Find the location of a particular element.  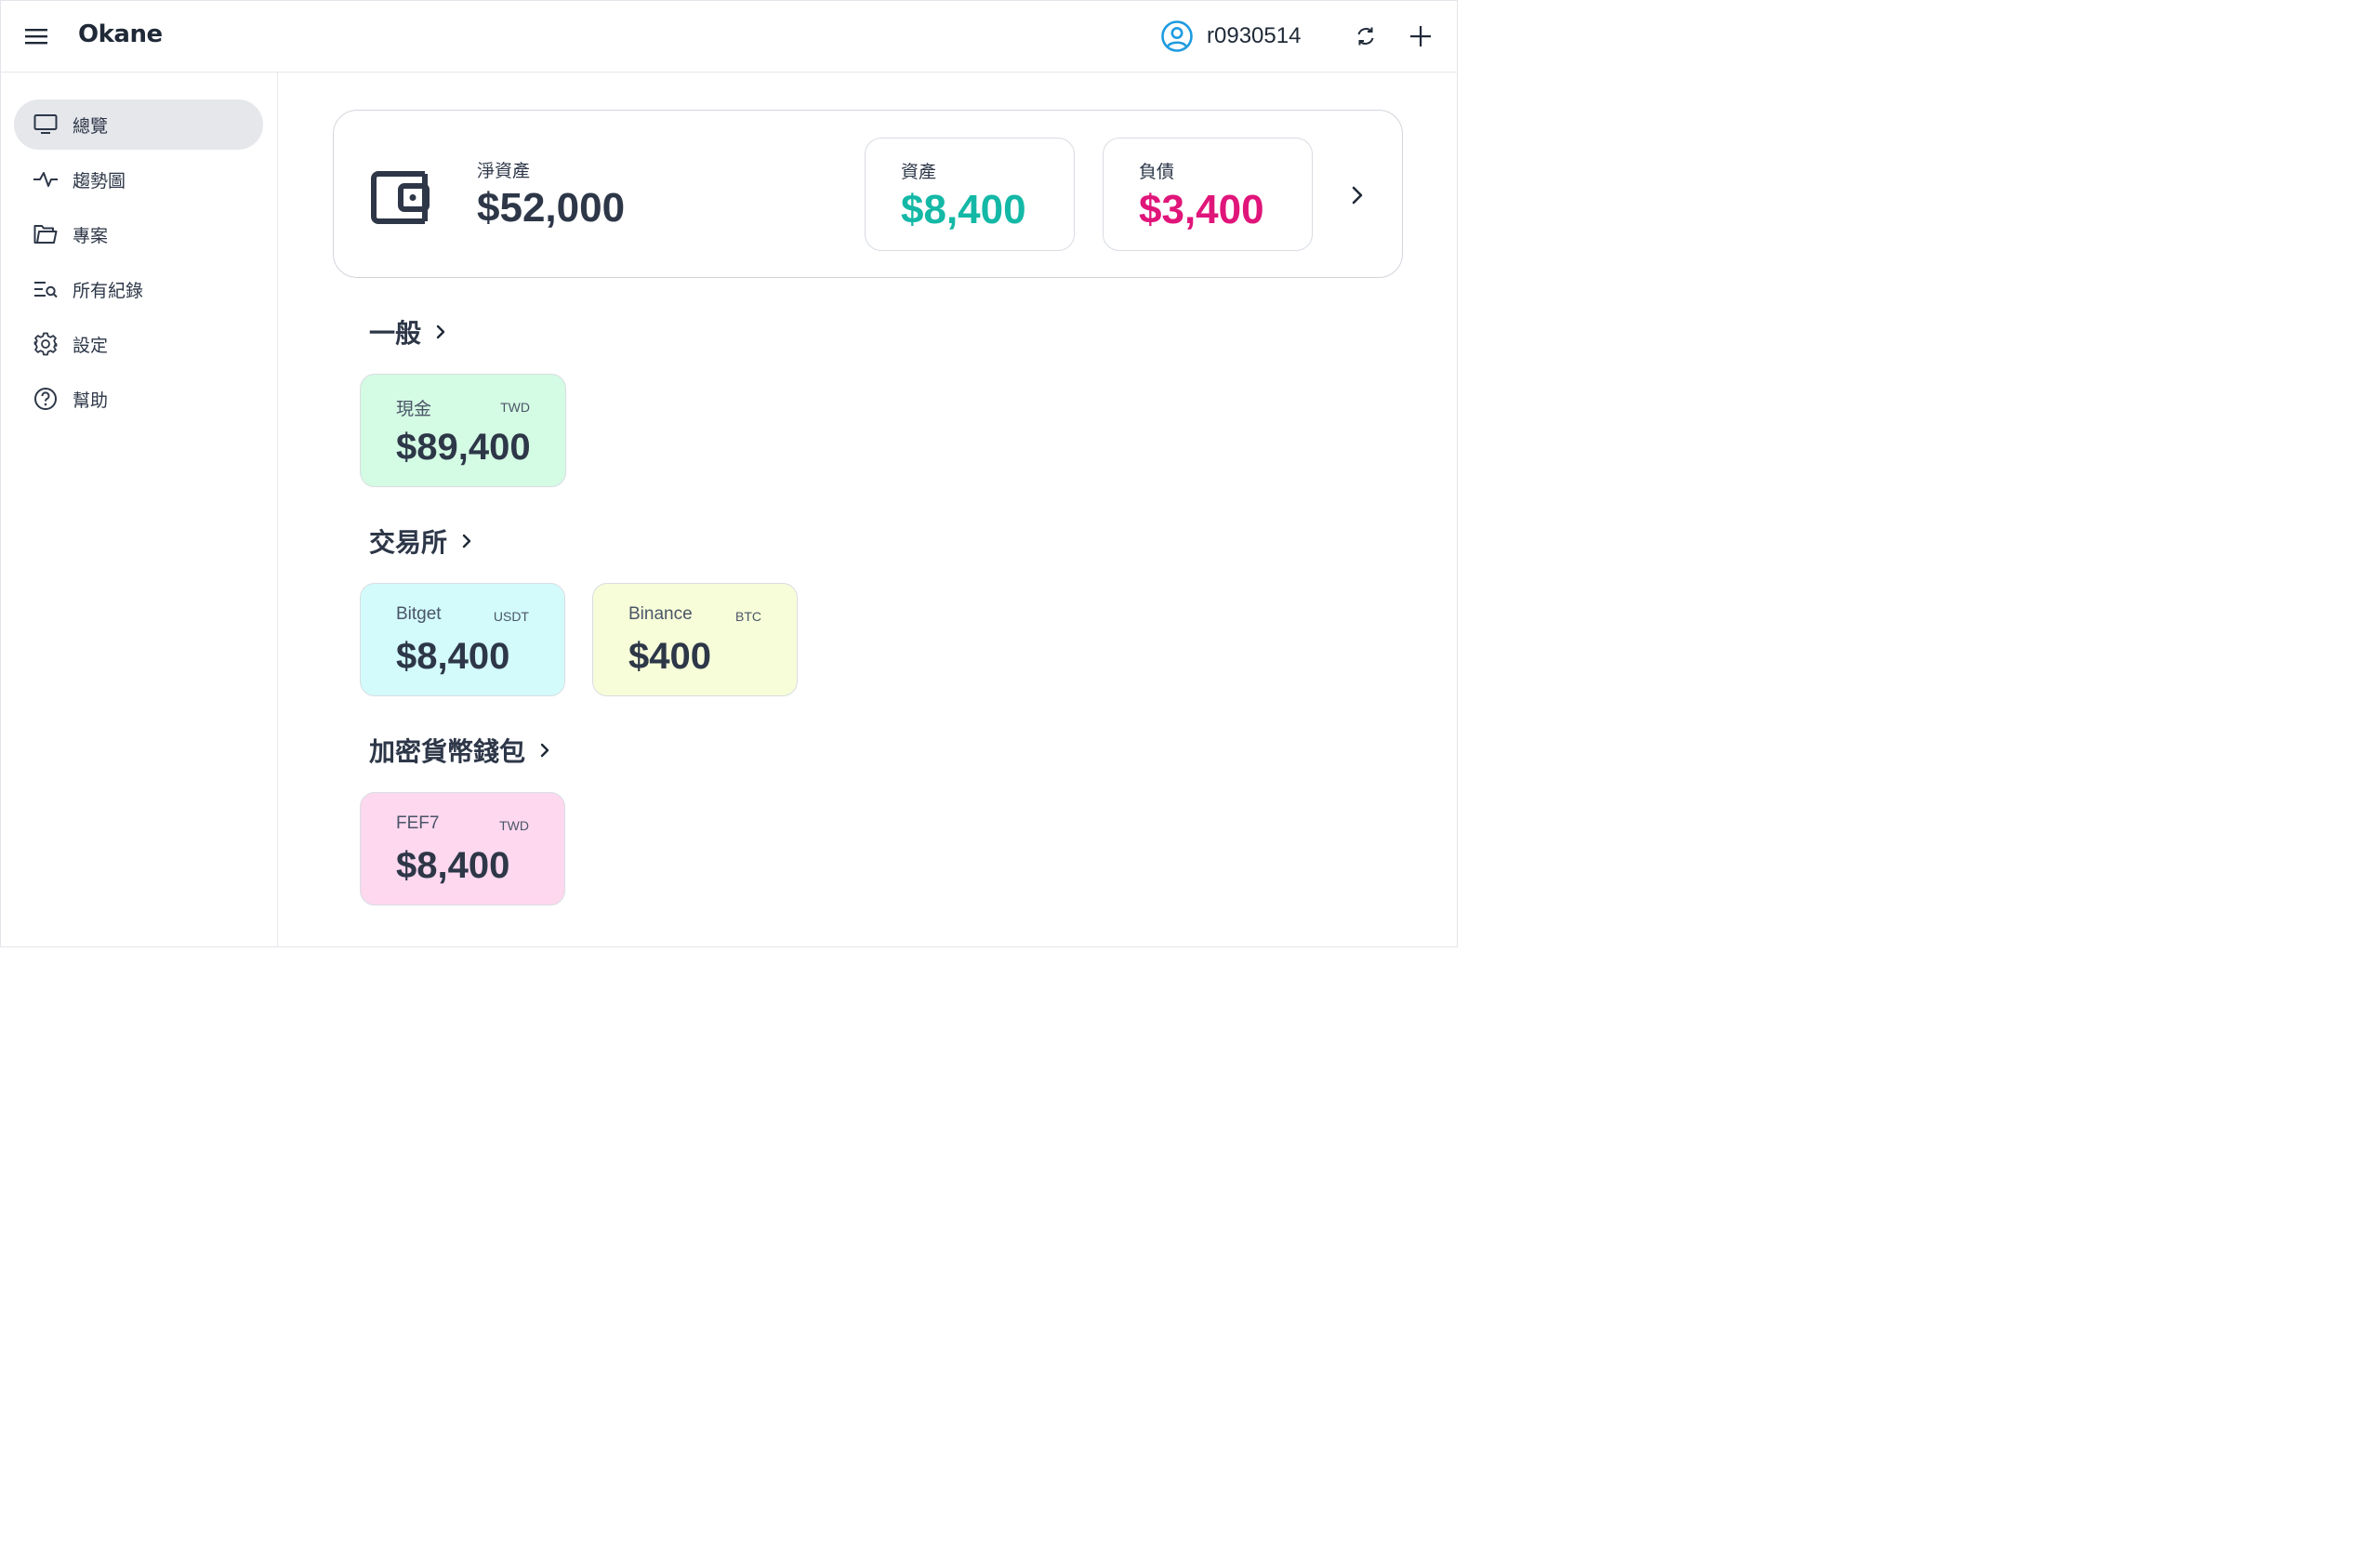

username: r0930514 is located at coordinates (1254, 35).